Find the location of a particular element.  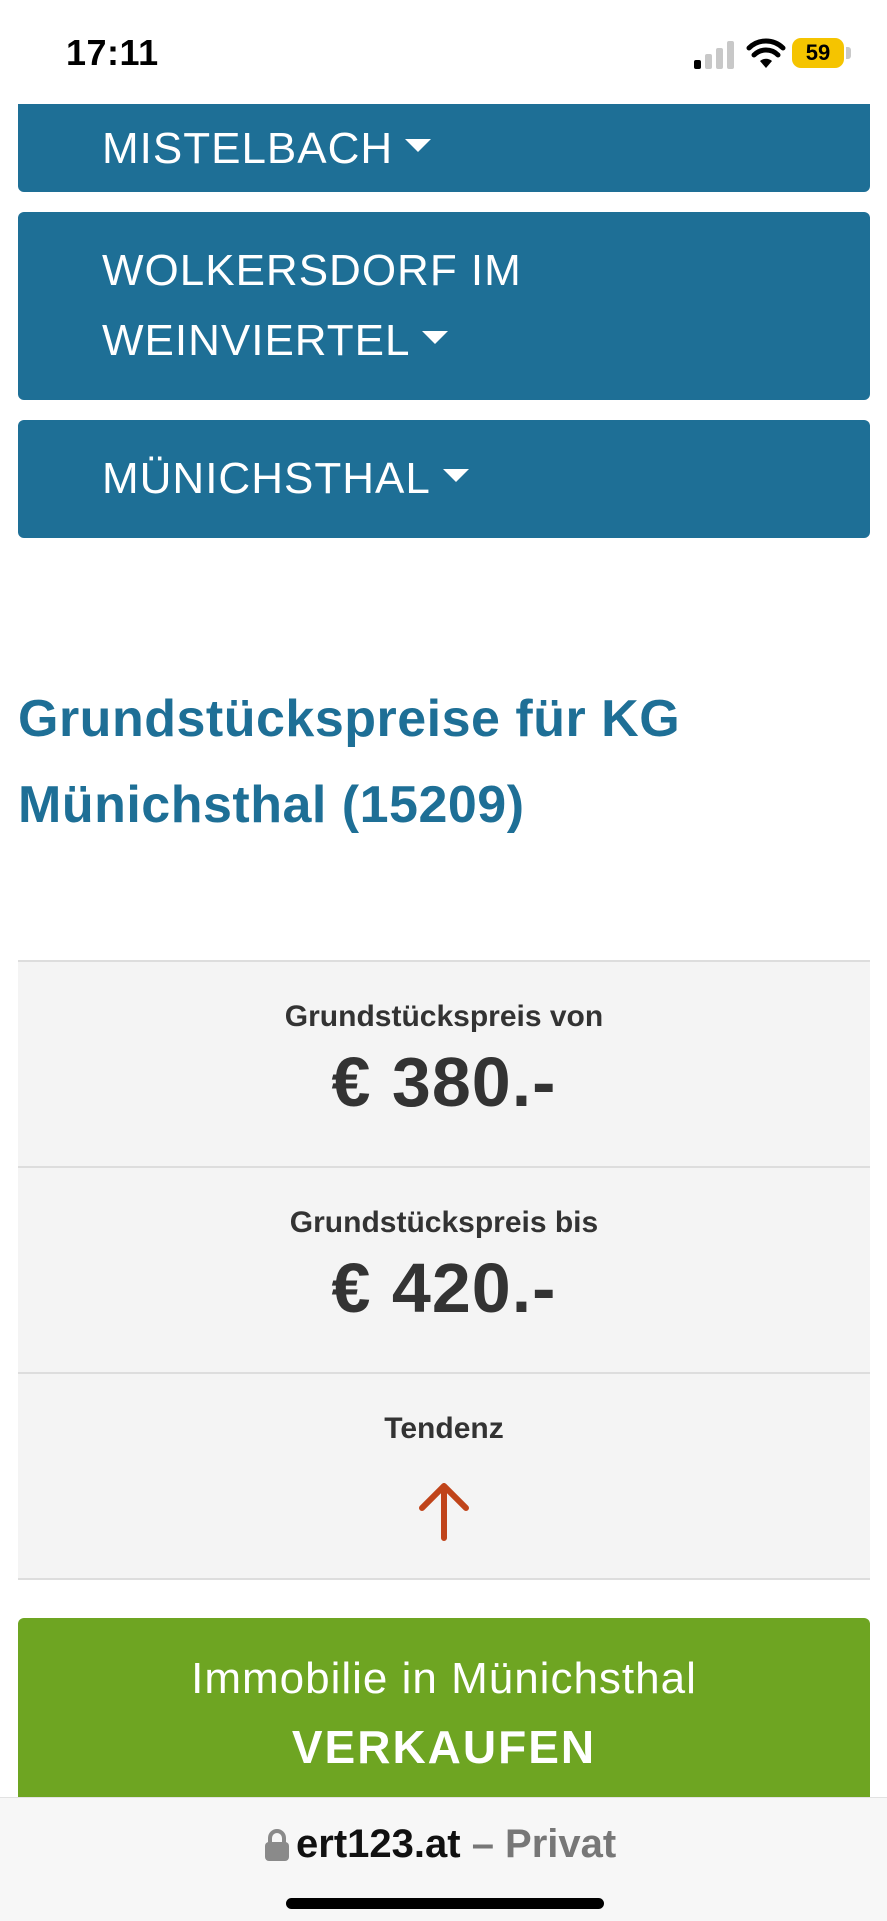

price-to-row: Grundstückspreis bis € 420.- is located at coordinates (444, 1271).